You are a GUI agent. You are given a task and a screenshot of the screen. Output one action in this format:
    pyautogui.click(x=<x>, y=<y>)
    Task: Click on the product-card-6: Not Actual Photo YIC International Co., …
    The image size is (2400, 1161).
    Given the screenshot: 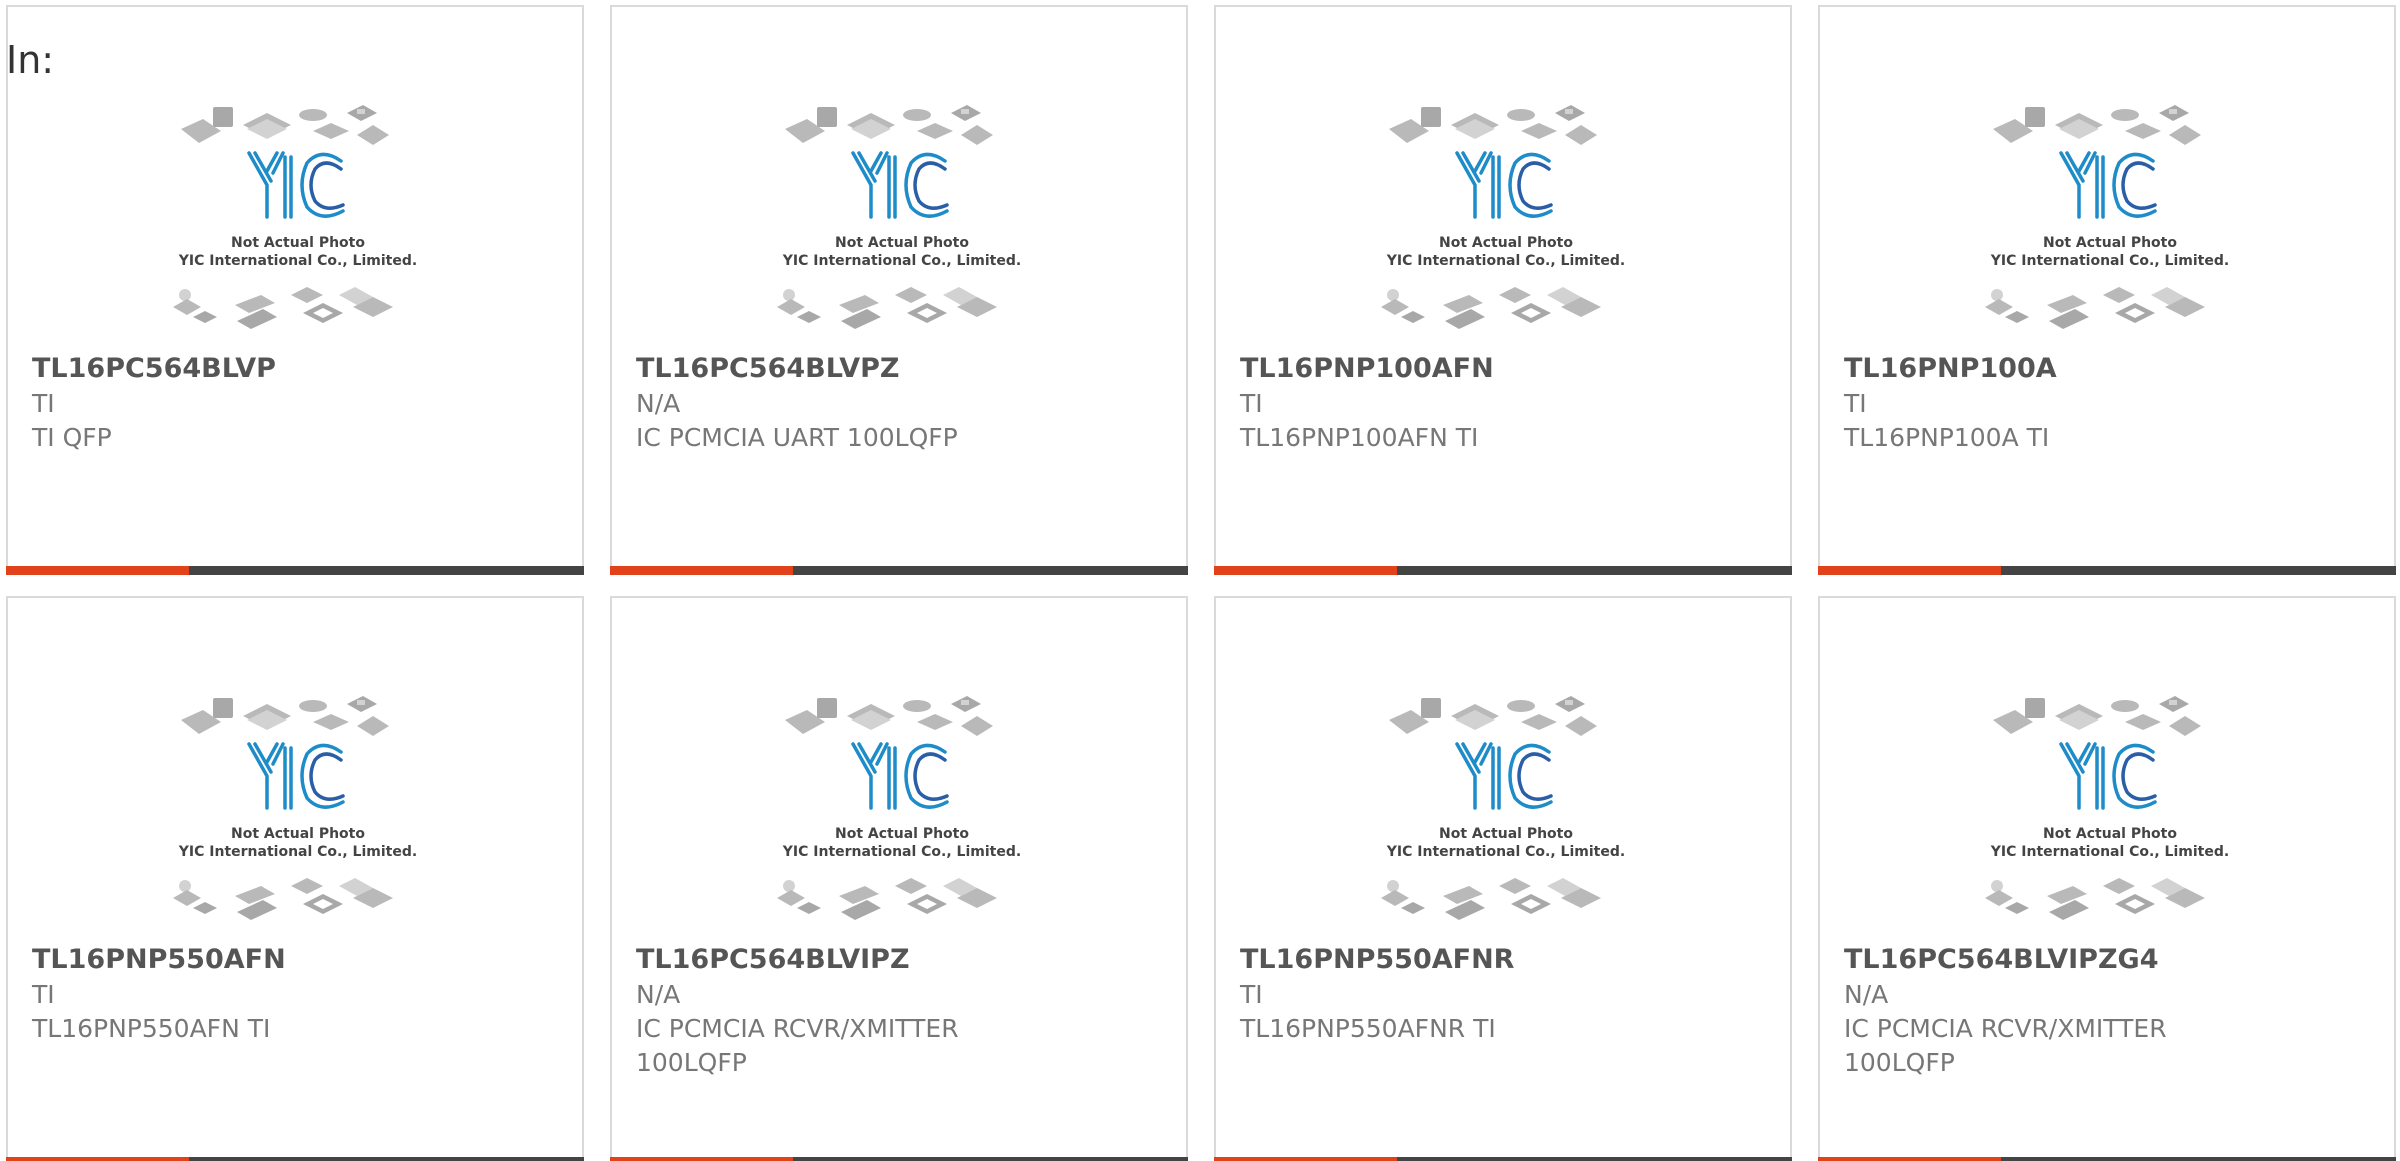 What is the action you would take?
    pyautogui.click(x=899, y=878)
    